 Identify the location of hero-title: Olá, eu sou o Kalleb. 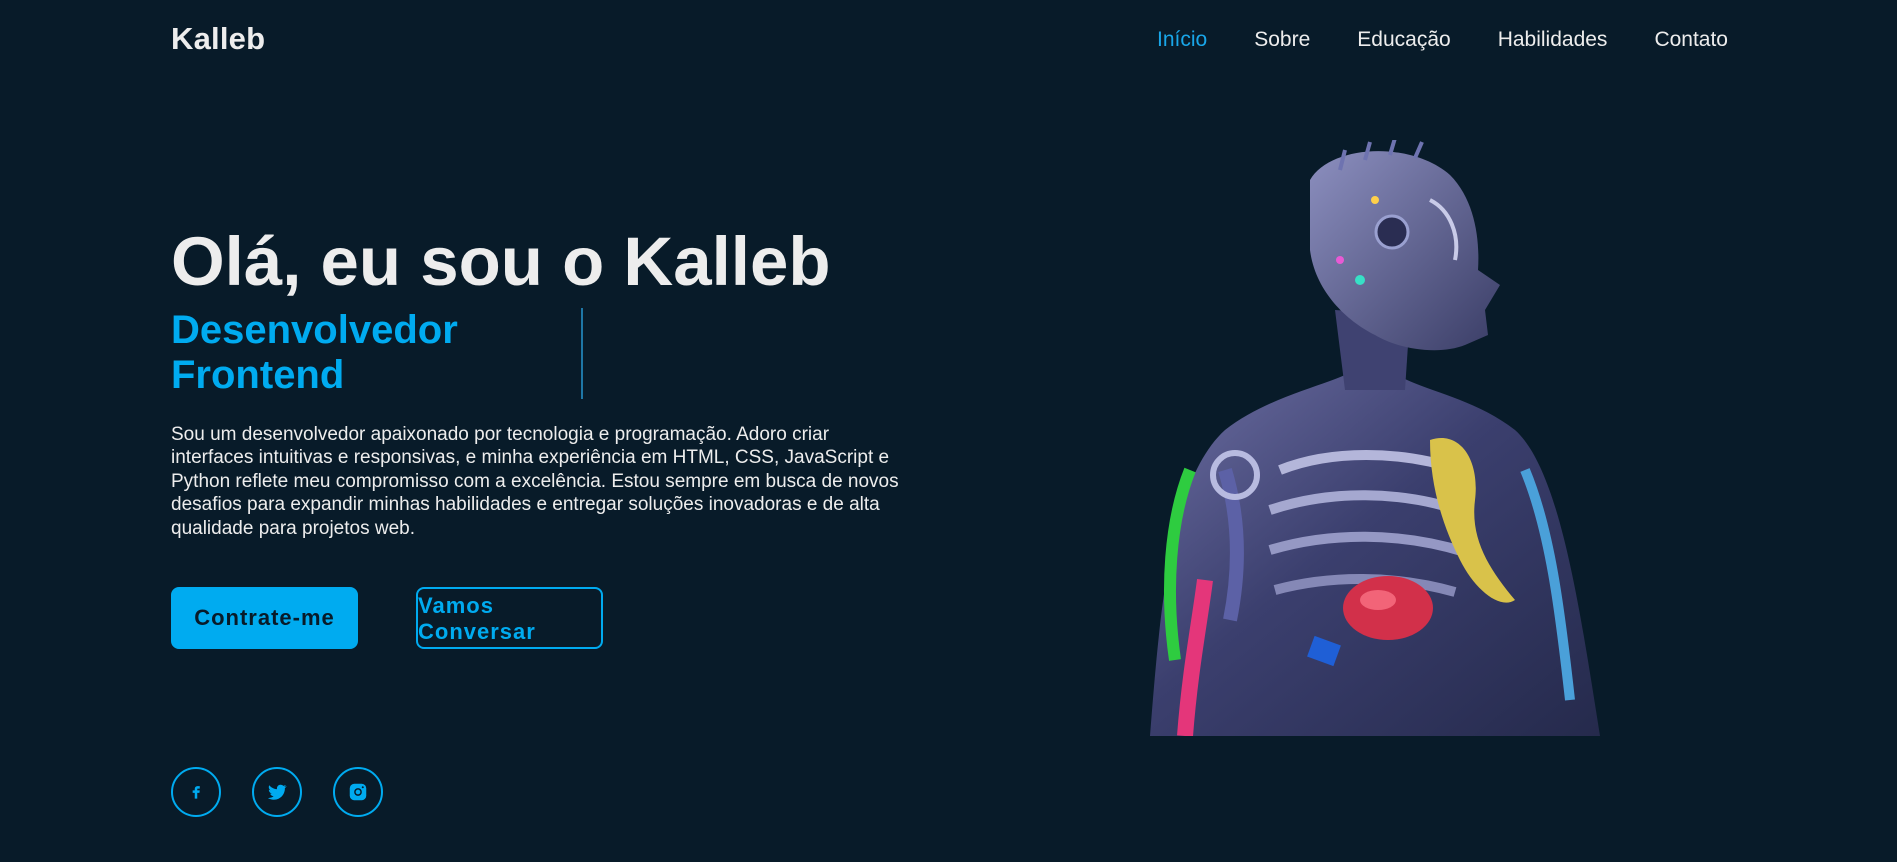
(501, 261).